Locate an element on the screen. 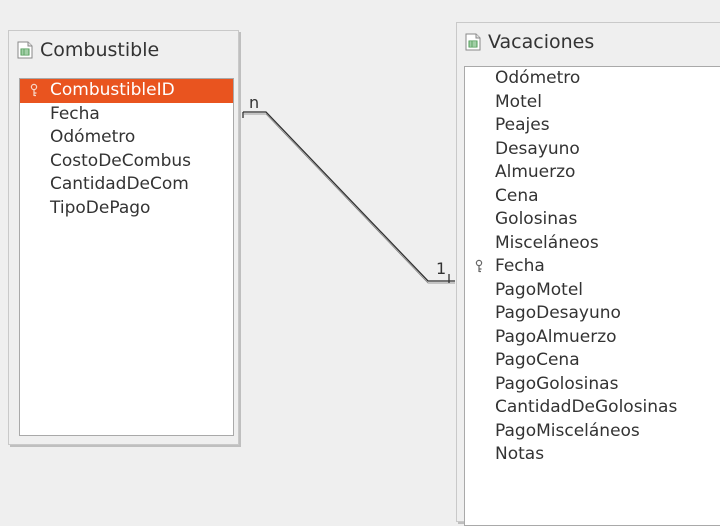  field-label: Motel is located at coordinates (518, 101).